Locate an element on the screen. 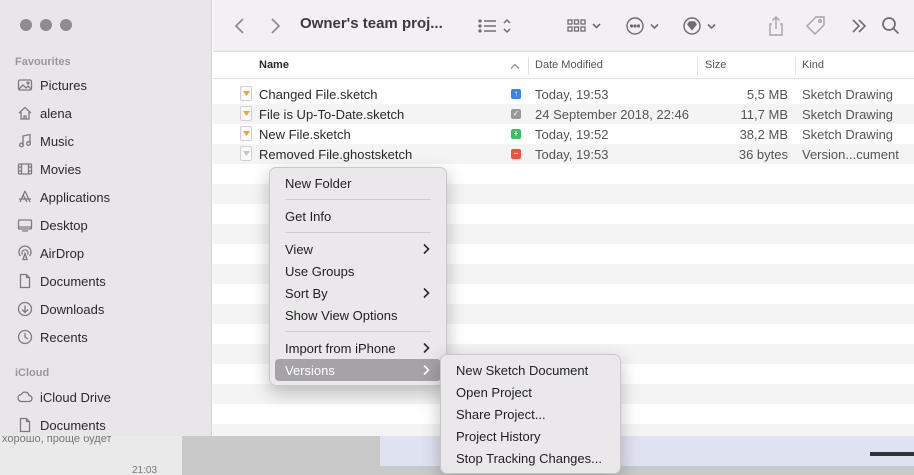 The image size is (914, 475). sidebar-item-downloads: Downloads is located at coordinates (60, 309).